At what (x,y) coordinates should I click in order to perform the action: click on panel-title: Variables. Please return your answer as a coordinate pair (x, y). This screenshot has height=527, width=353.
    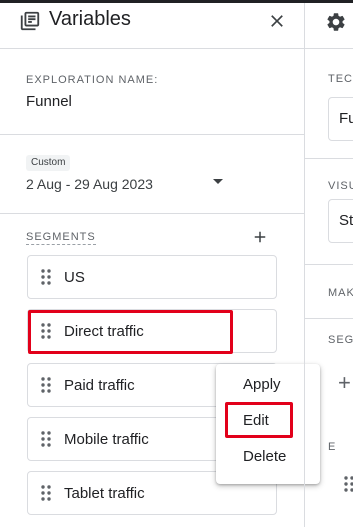
    Looking at the image, I should click on (90, 19).